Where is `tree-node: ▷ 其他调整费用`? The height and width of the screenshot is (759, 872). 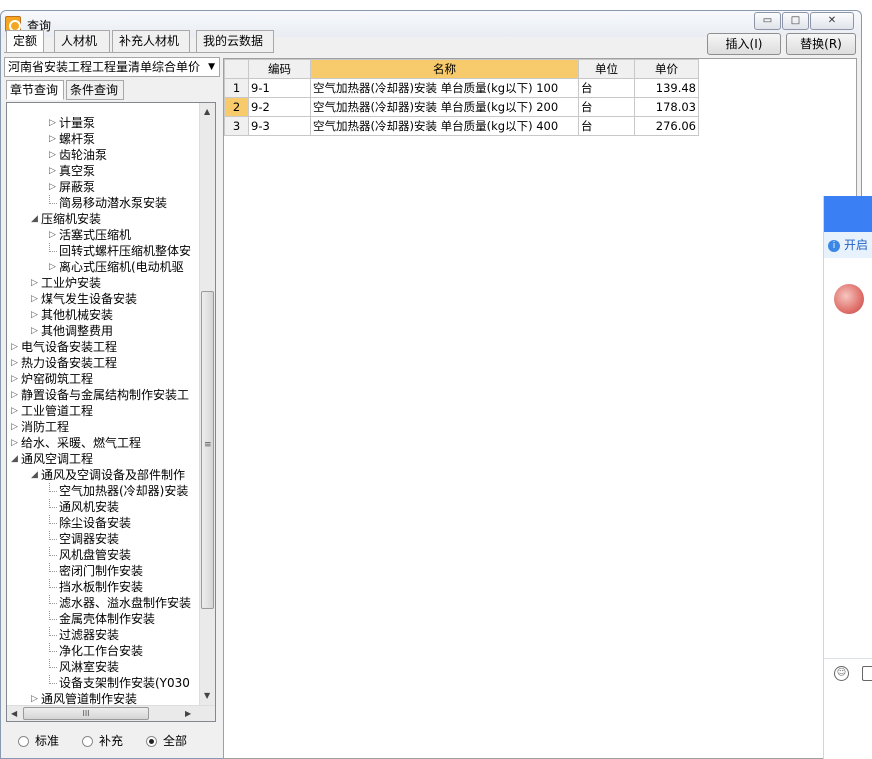
tree-node: ▷ 其他调整费用 is located at coordinates (103, 331).